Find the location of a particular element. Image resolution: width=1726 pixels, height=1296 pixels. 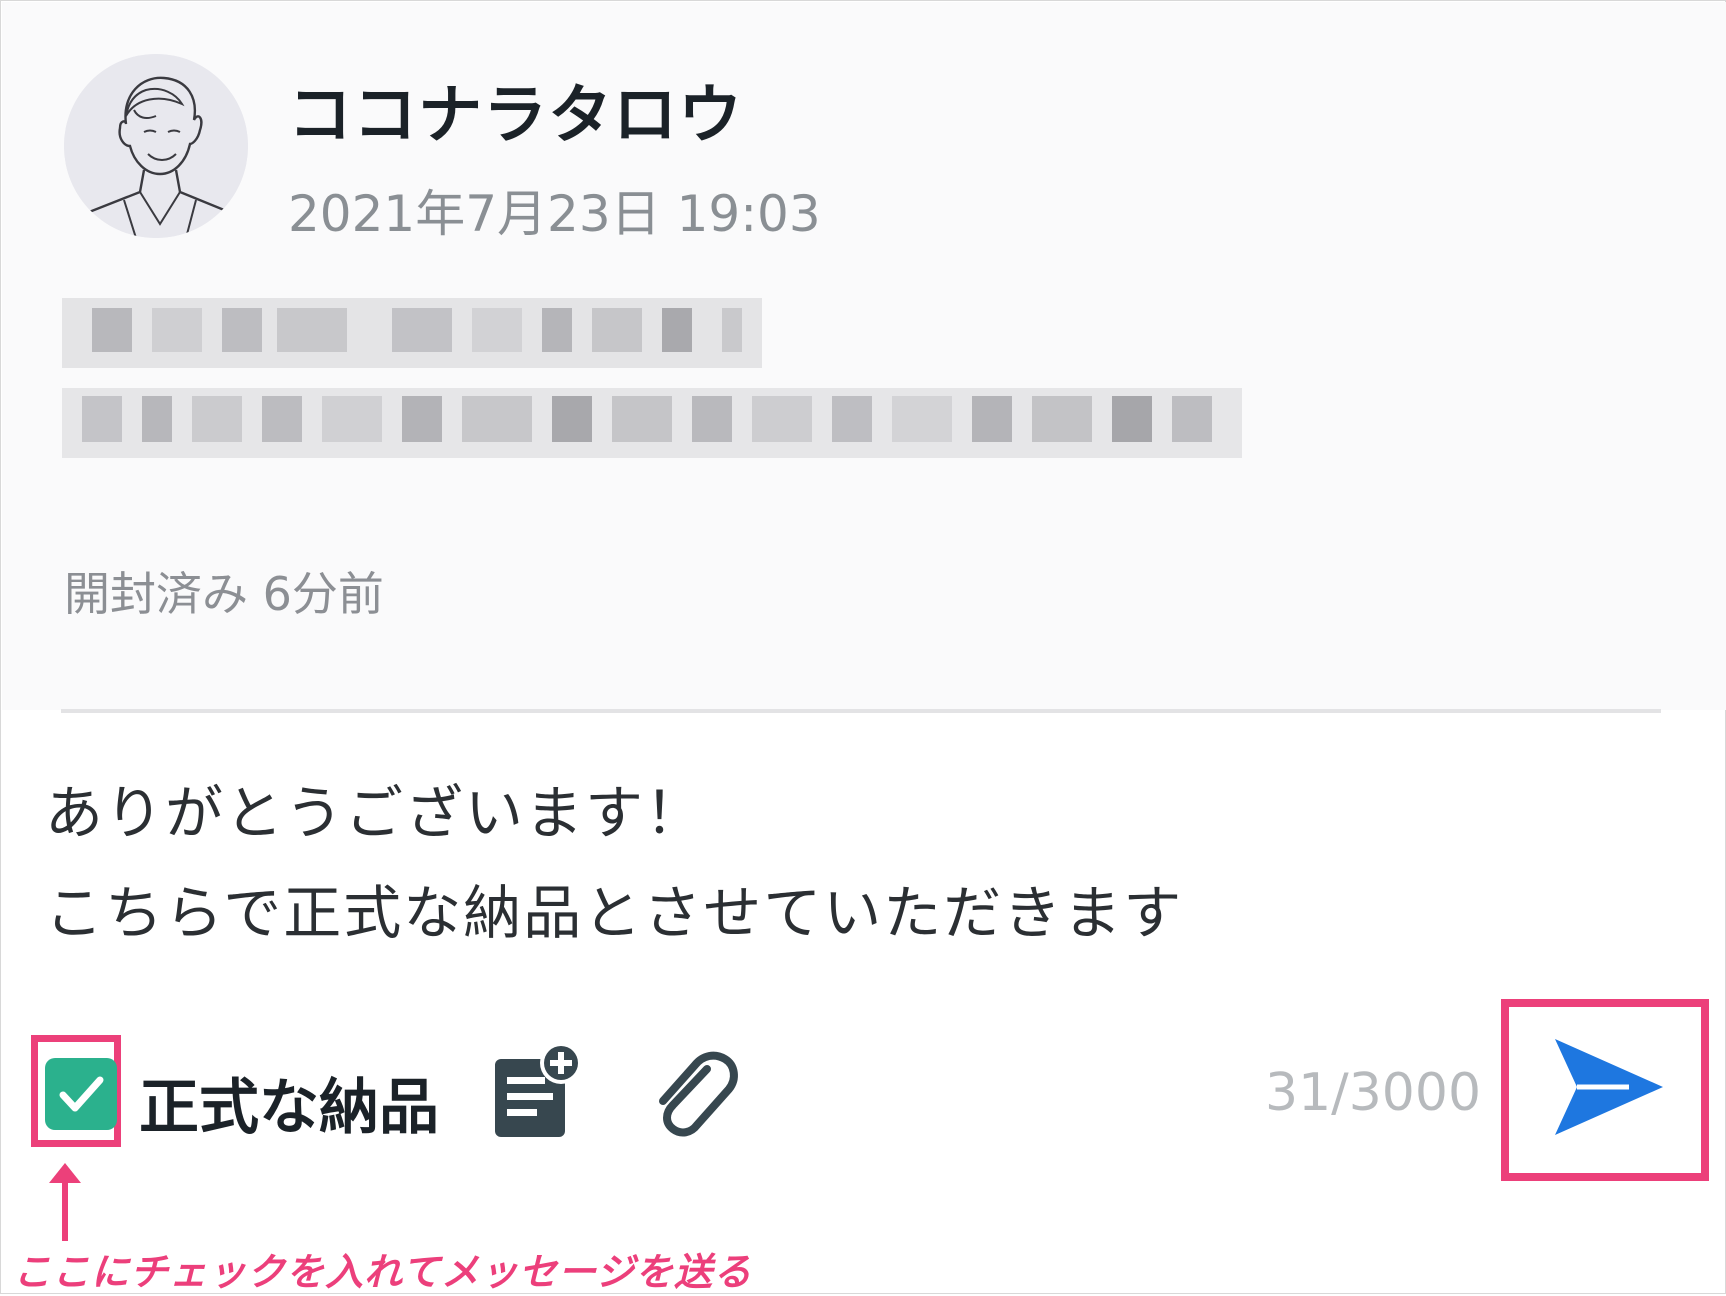

official-delivery-label: 正式な納品 is located at coordinates (289, 1102).